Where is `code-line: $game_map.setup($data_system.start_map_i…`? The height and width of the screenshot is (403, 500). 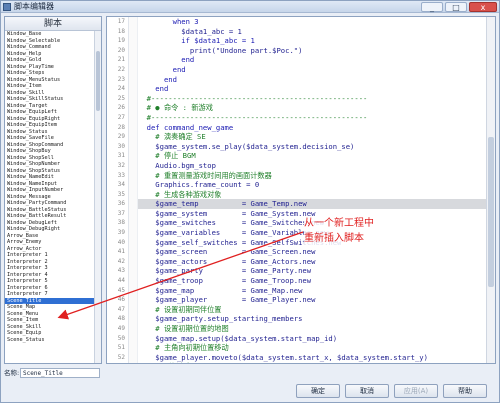 code-line: $game_map.setup($data_system.start_map_i… is located at coordinates (312, 339).